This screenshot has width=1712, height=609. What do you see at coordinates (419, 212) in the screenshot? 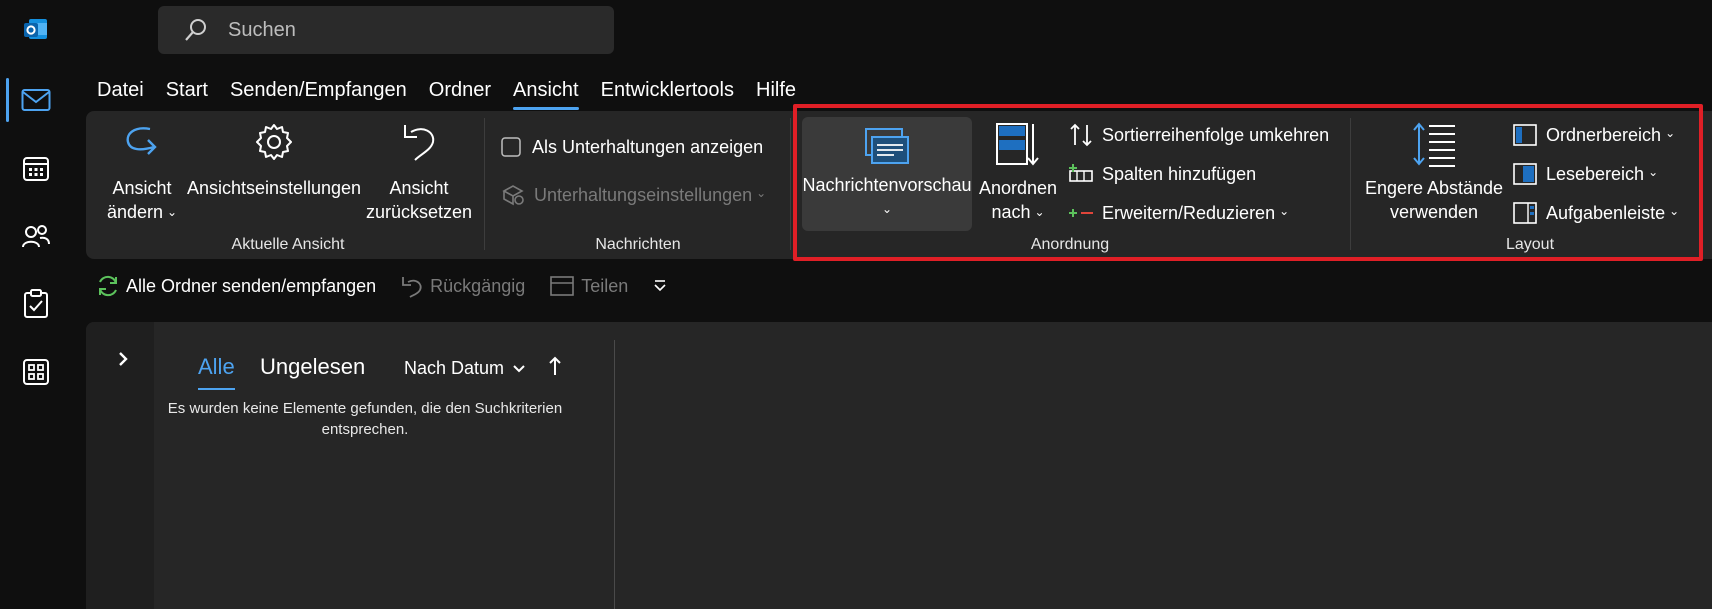
I see `reset-view-label-2: zurücksetzen` at bounding box center [419, 212].